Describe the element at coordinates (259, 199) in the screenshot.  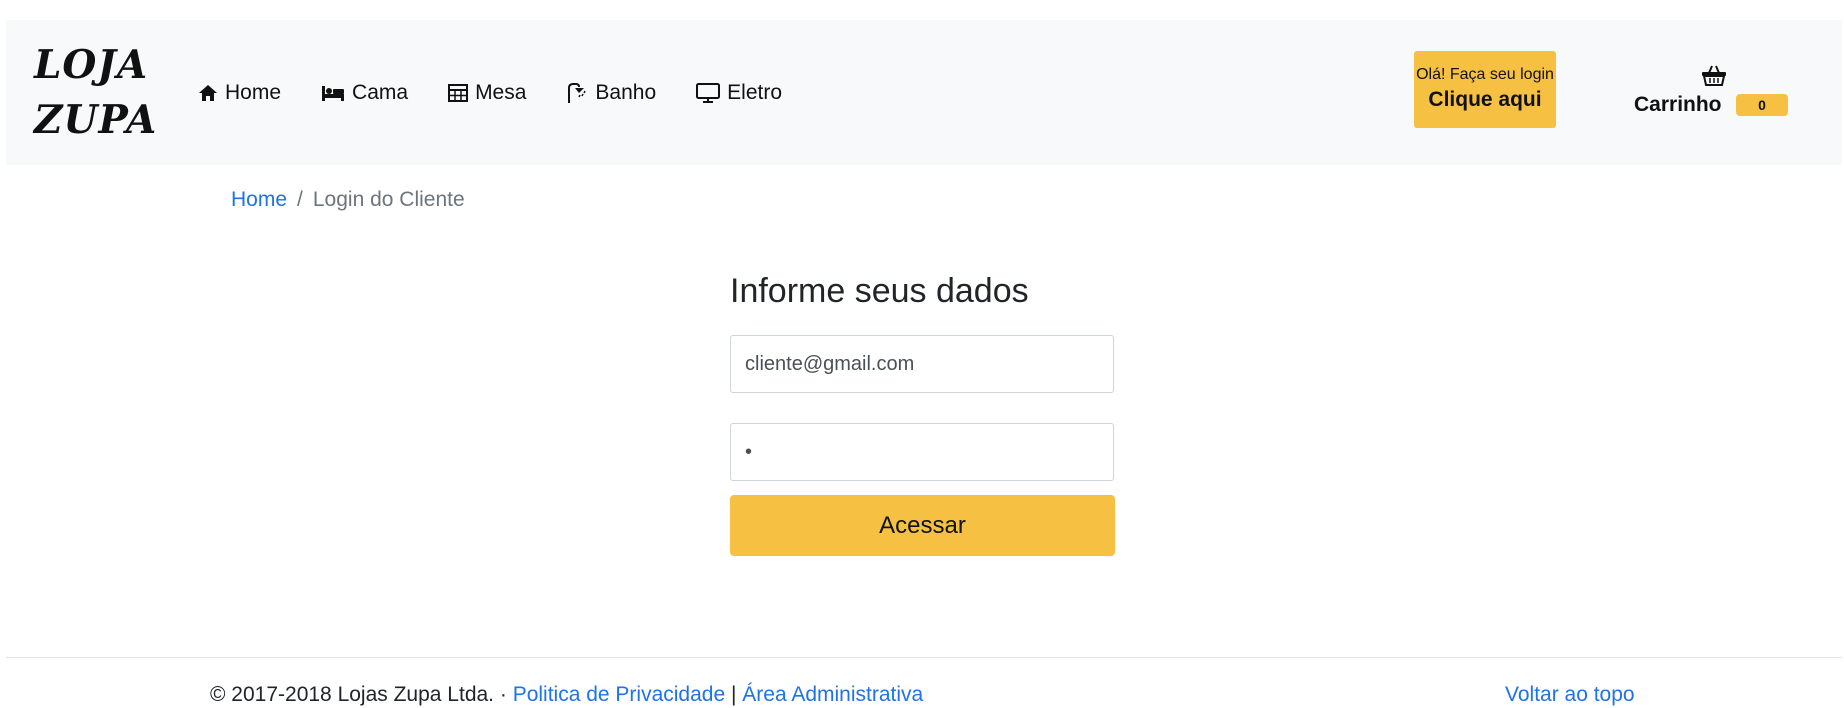
I see `breadcrumb-home-link: Home` at that location.